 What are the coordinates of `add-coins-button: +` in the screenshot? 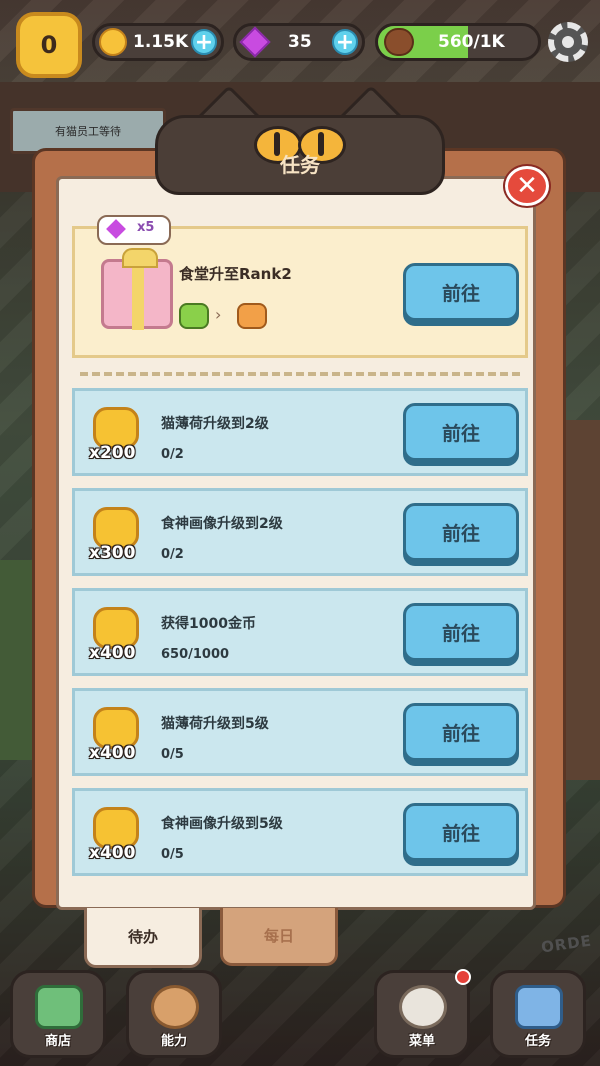 It's located at (204, 42).